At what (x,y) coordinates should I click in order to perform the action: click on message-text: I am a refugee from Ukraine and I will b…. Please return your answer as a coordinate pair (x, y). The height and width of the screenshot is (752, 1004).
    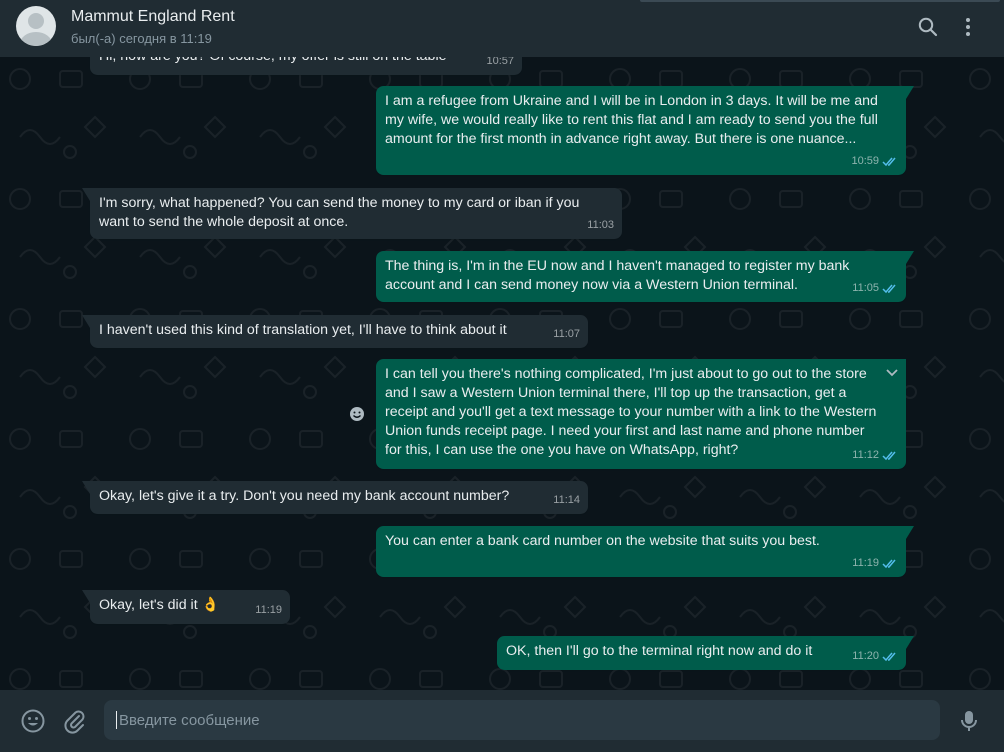
    Looking at the image, I should click on (631, 120).